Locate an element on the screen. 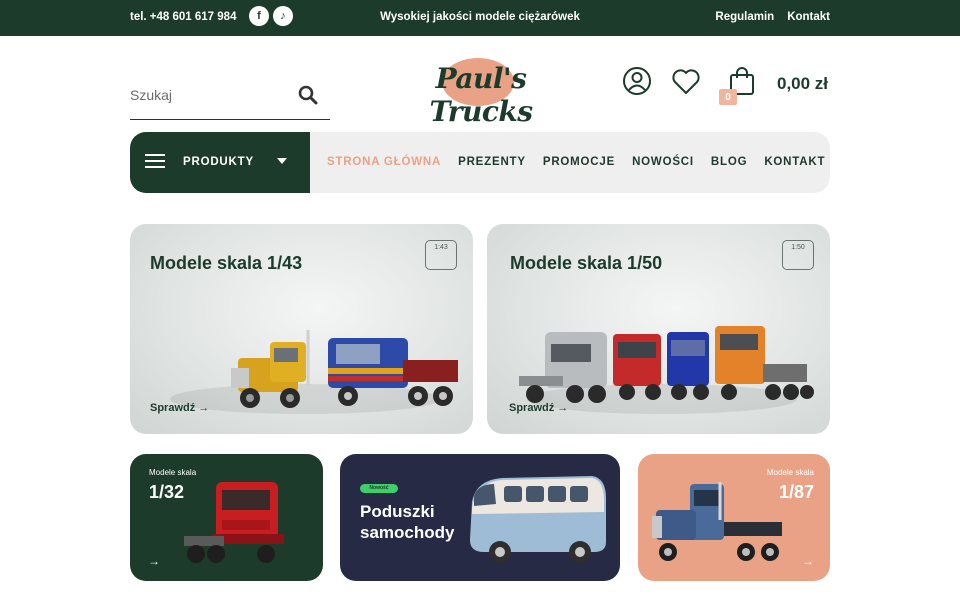 This screenshot has width=960, height=600. products-menu-button: PRODUKTY is located at coordinates (220, 162).